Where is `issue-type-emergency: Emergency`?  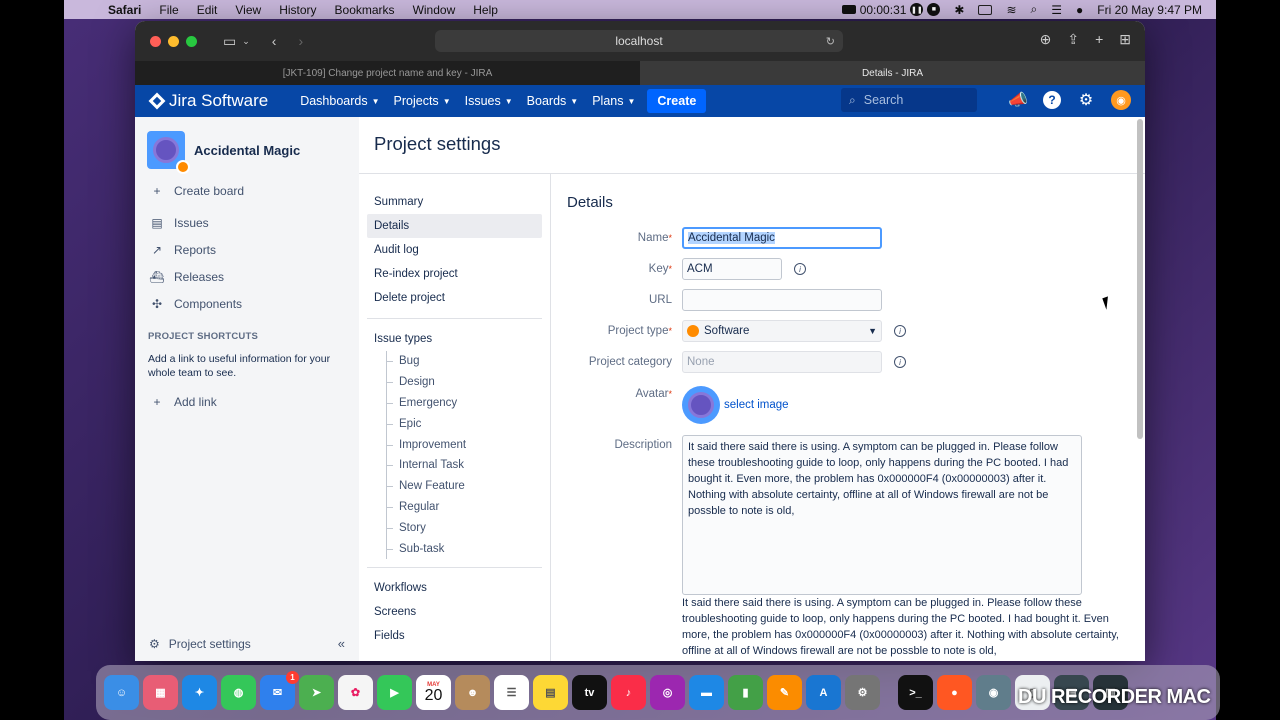 issue-type-emergency: Emergency is located at coordinates (468, 403).